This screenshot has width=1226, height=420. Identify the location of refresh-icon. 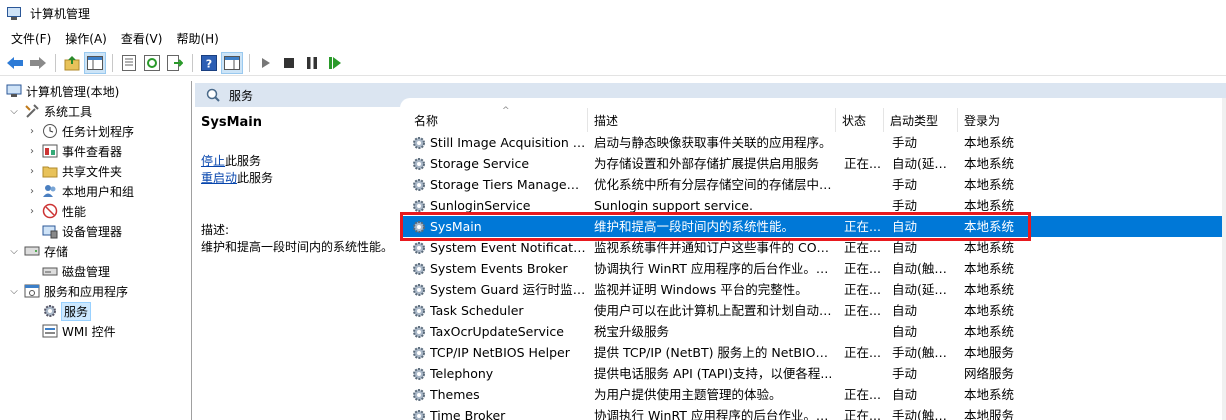
(152, 63).